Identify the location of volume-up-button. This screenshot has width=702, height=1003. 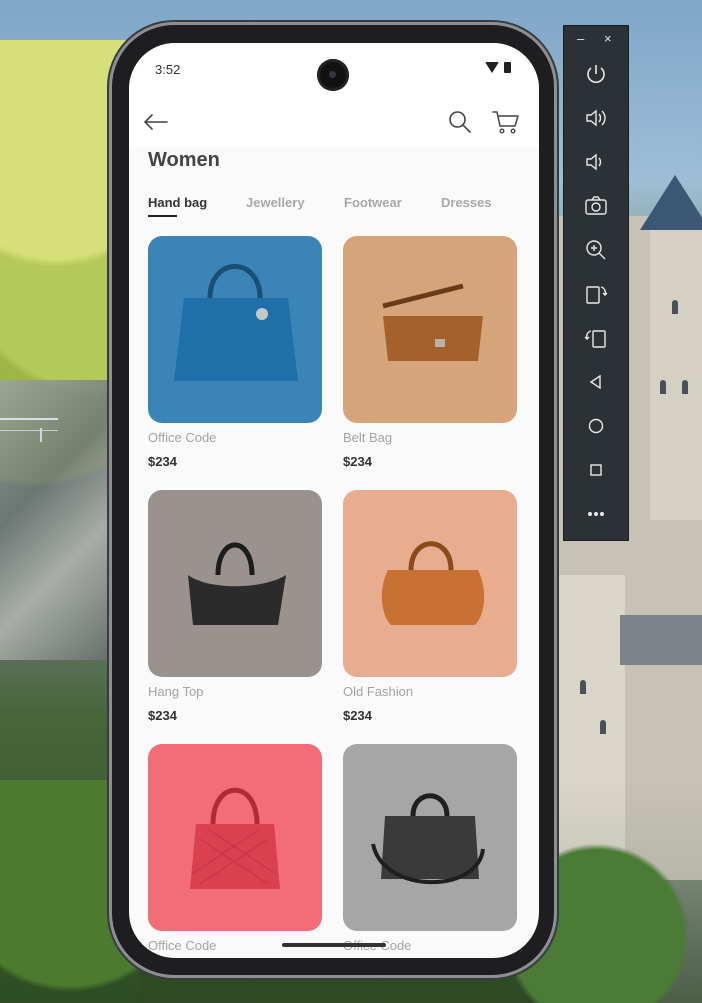
(596, 118).